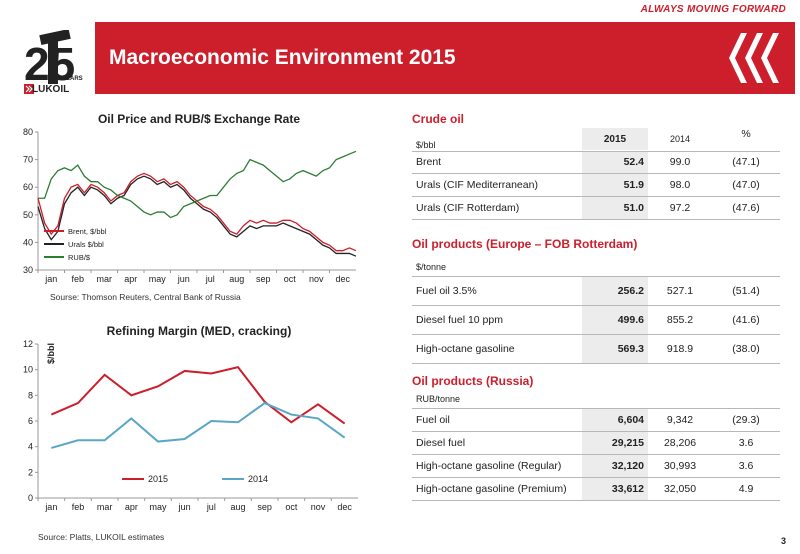 This screenshot has height=554, width=800. I want to click on row-2015: 256.2, so click(615, 291).